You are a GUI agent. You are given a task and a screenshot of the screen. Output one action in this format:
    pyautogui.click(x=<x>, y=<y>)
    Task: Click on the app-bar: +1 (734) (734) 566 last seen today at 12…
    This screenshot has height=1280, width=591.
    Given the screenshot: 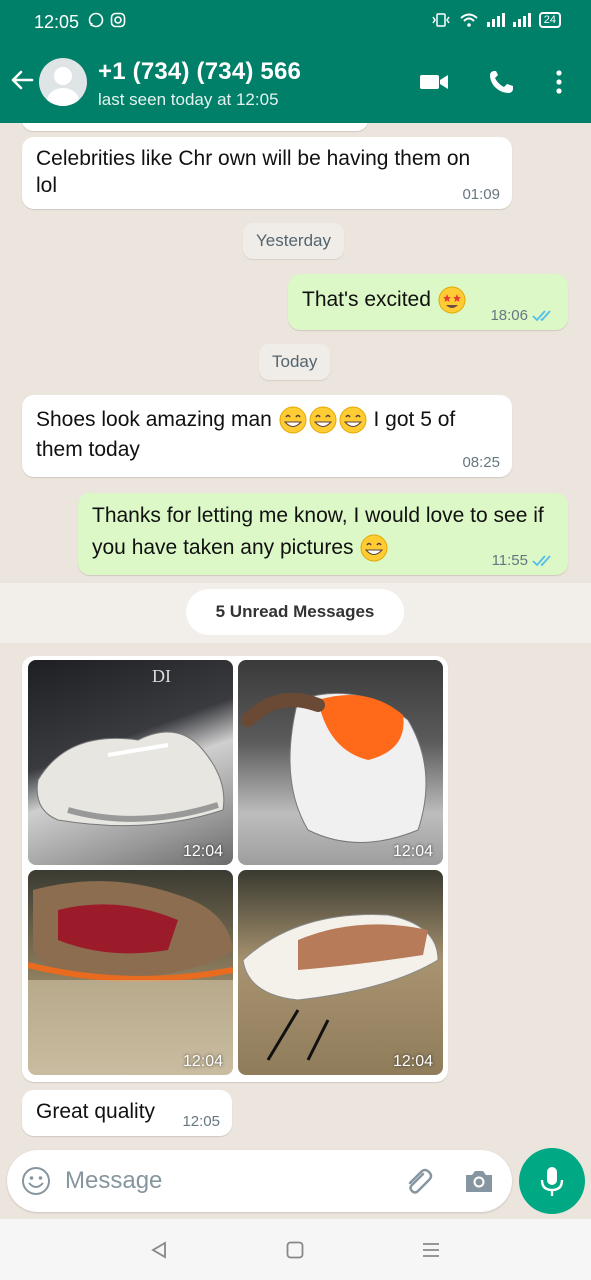 What is the action you would take?
    pyautogui.click(x=295, y=83)
    